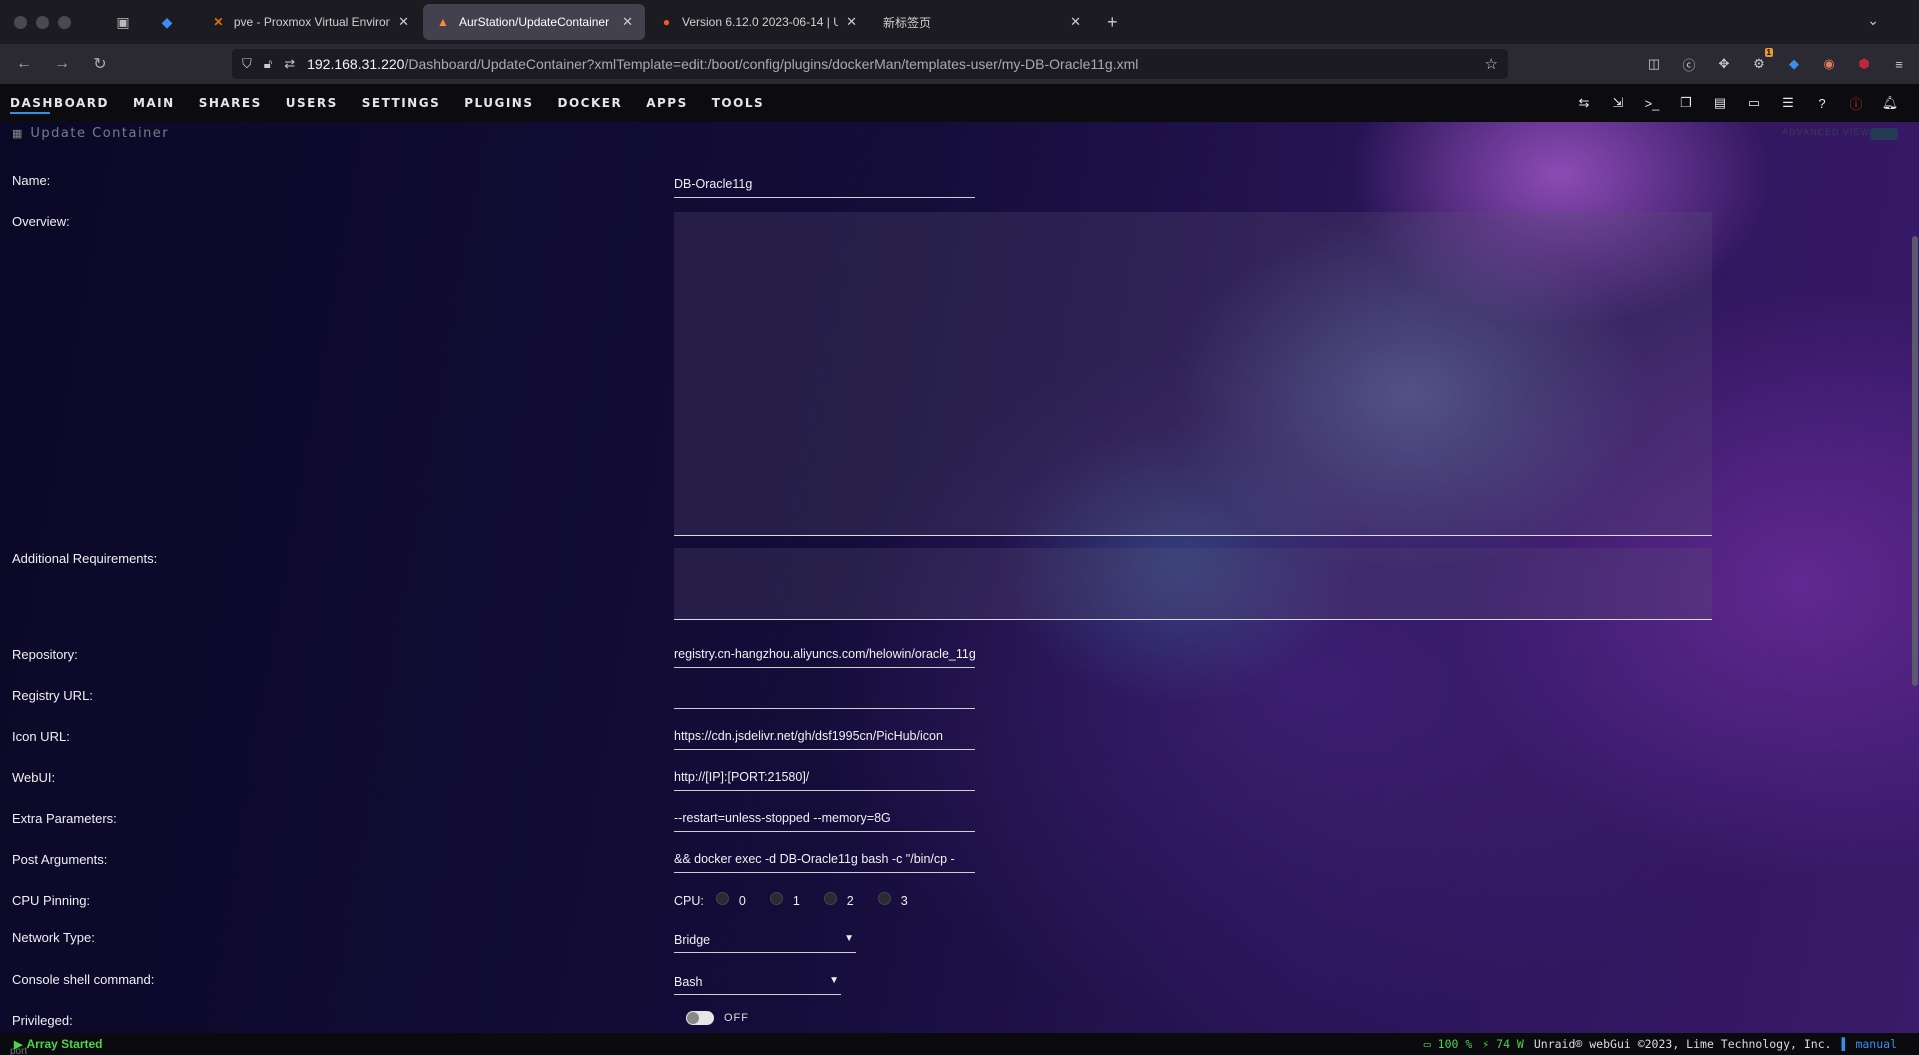 The height and width of the screenshot is (1055, 1919). Describe the element at coordinates (31, 180) in the screenshot. I see `name-label: Name:` at that location.